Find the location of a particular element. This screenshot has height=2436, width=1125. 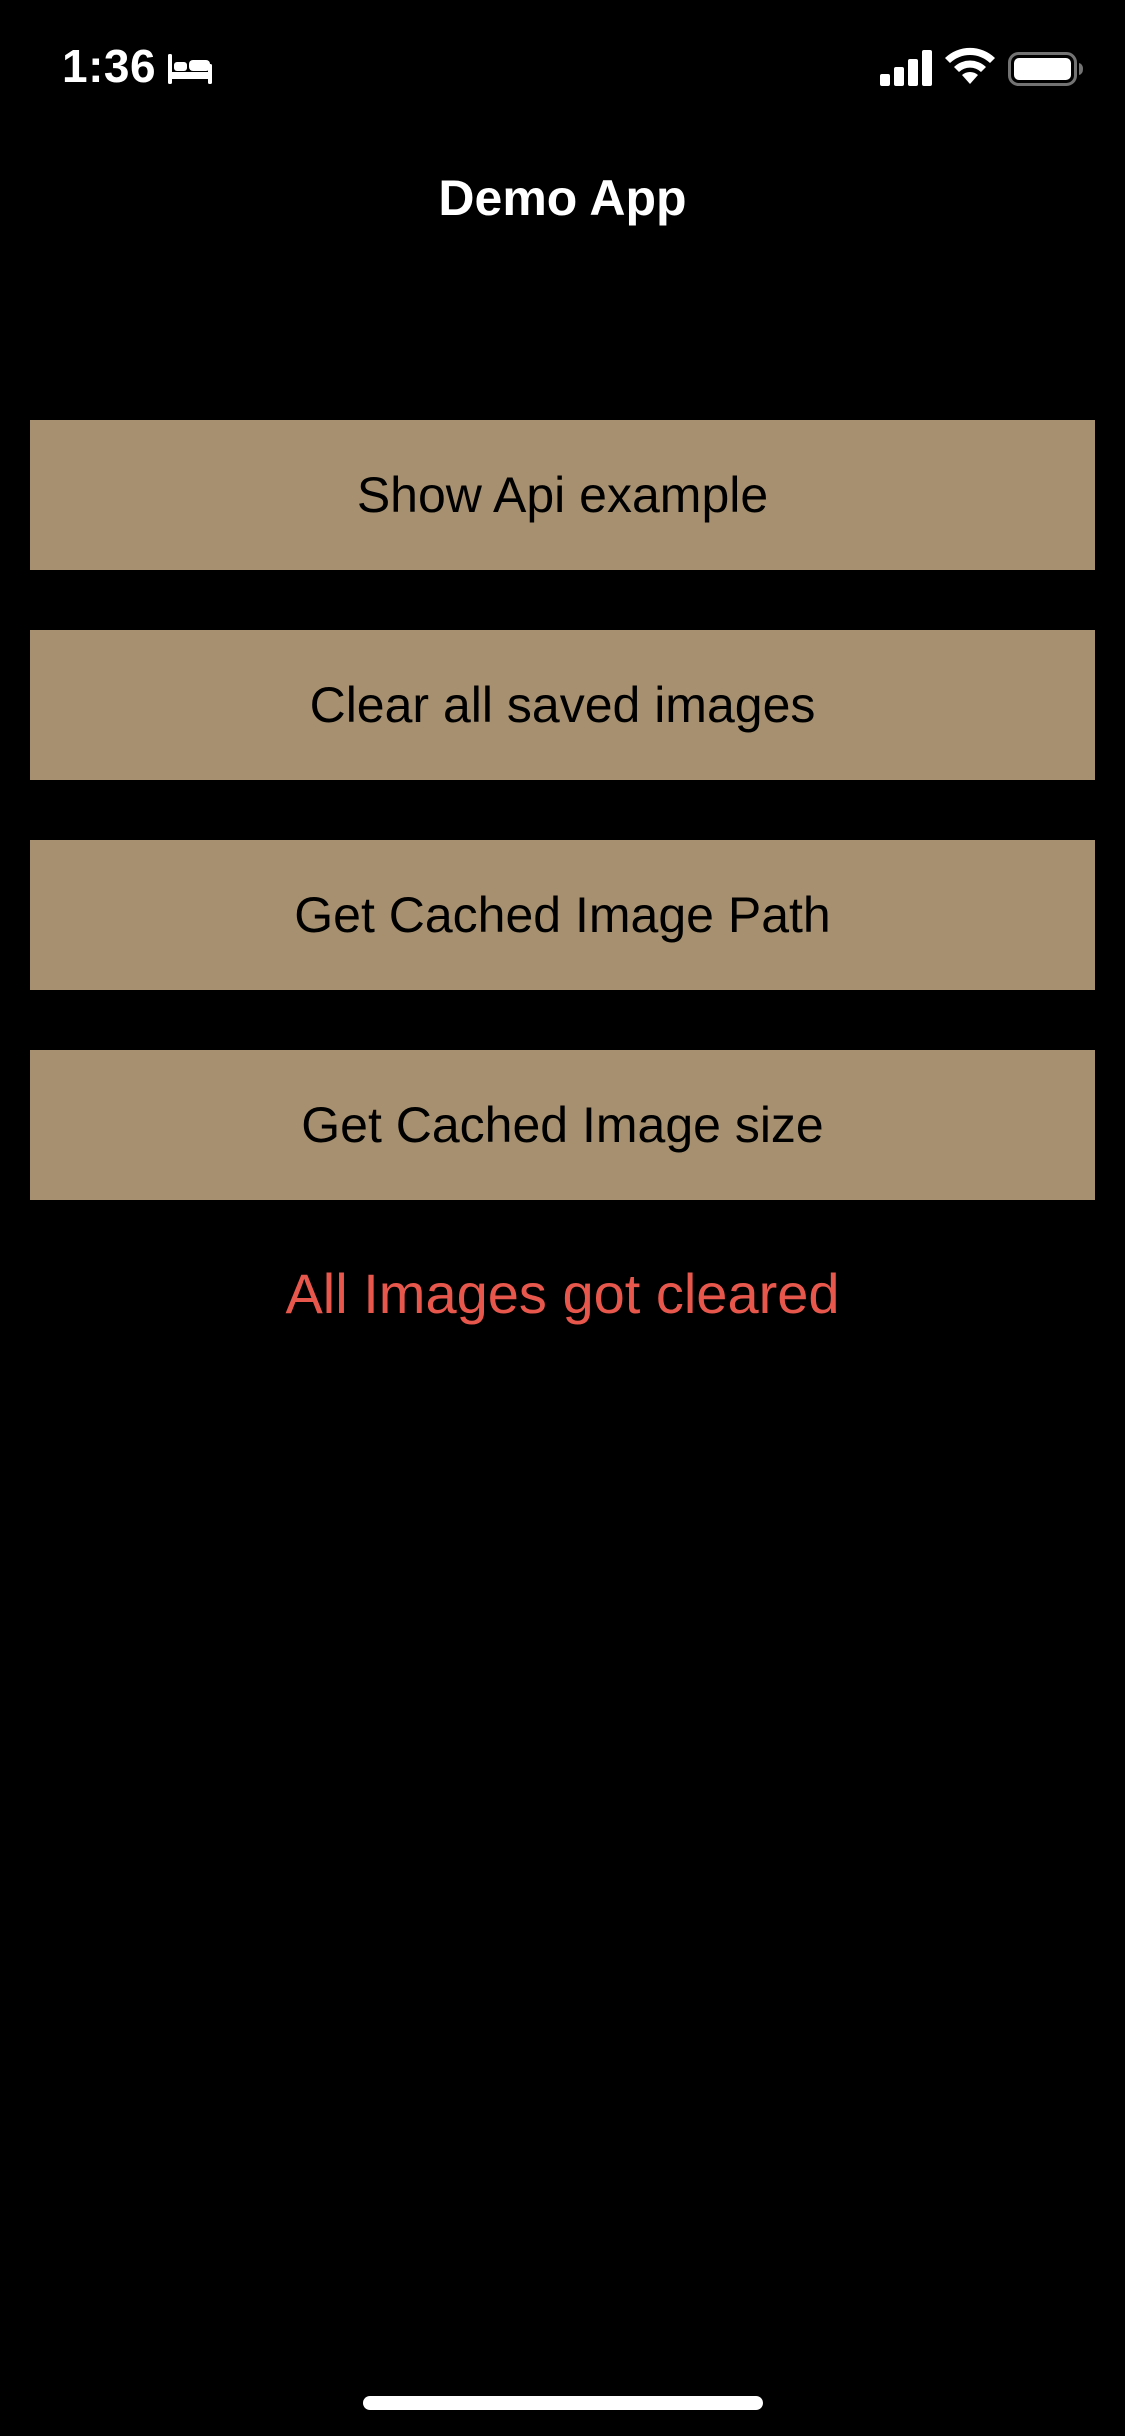

get-cached-image-size-button: Get Cached Image size is located at coordinates (562, 1125).